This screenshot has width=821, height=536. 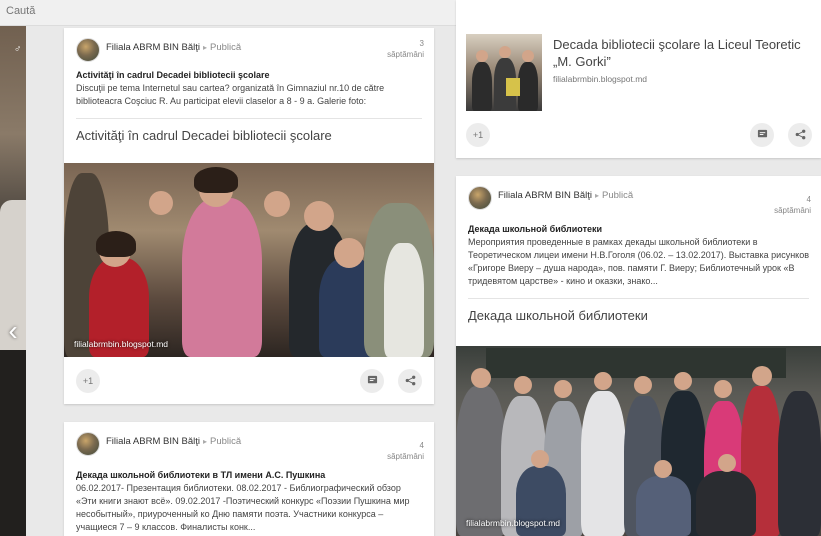 What do you see at coordinates (13, 443) in the screenshot?
I see `background-figure` at bounding box center [13, 443].